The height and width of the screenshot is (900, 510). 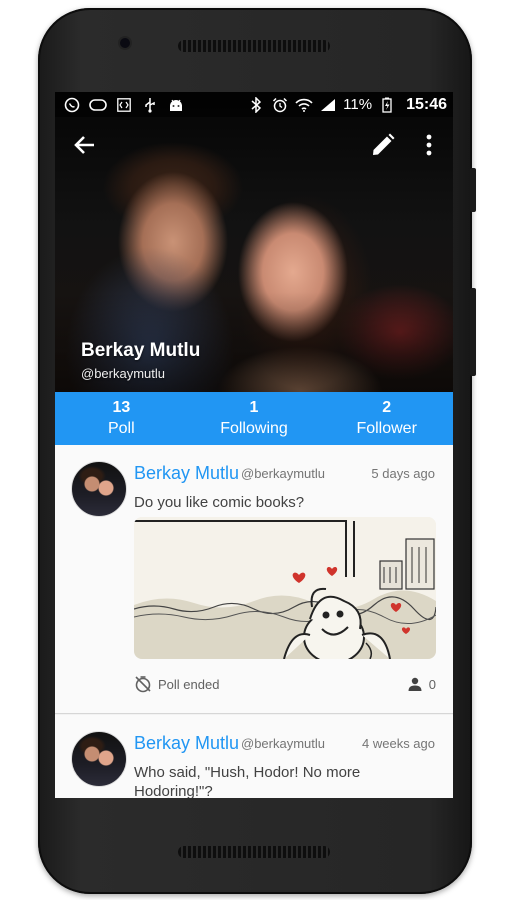 What do you see at coordinates (189, 684) in the screenshot?
I see `poll-status-label: Poll ended` at bounding box center [189, 684].